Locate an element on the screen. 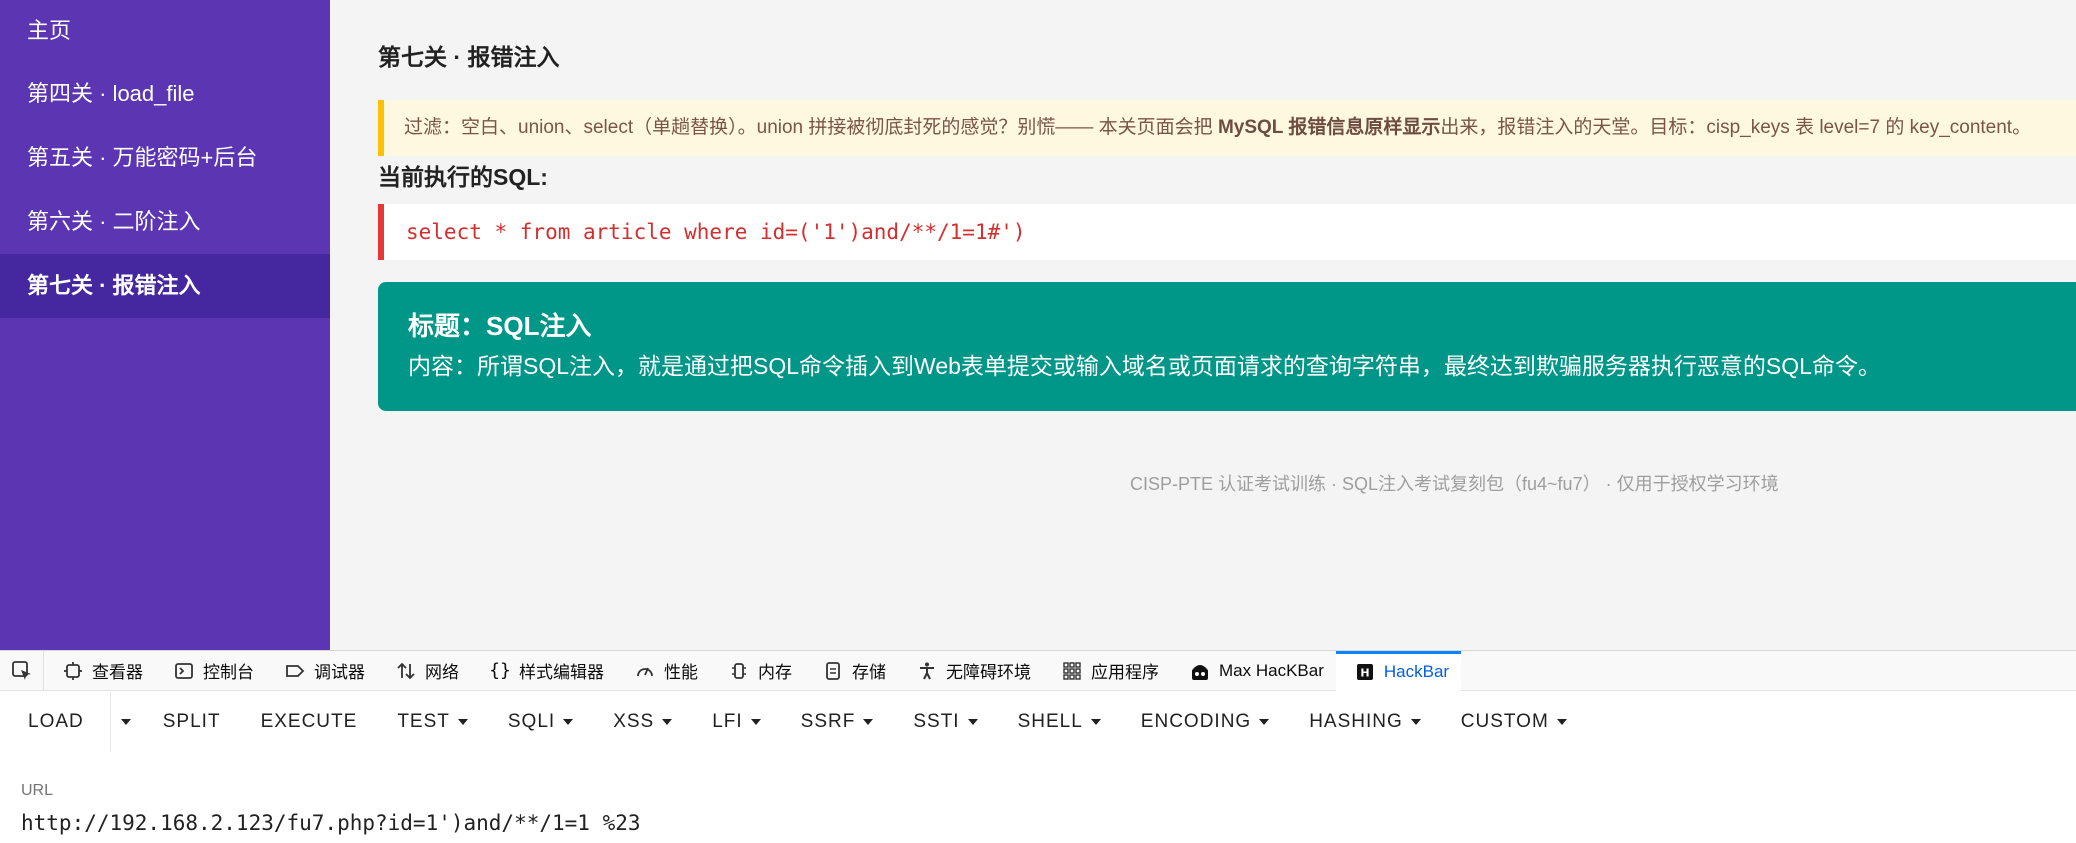 This screenshot has height=843, width=2076. sidebar-item-level5: 第五关 · 万能密码+后台 is located at coordinates (165, 158).